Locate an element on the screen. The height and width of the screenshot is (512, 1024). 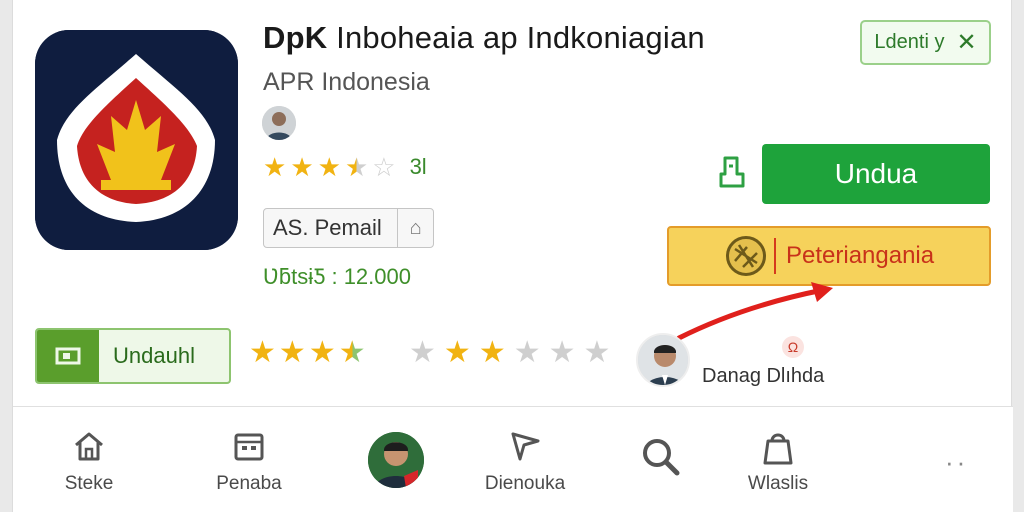
report-icon: Ω is located at coordinates (793, 347).